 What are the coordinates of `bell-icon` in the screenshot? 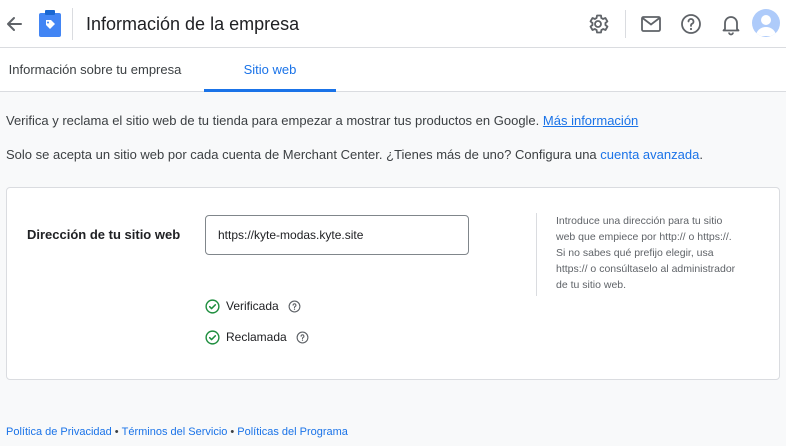 It's located at (731, 24).